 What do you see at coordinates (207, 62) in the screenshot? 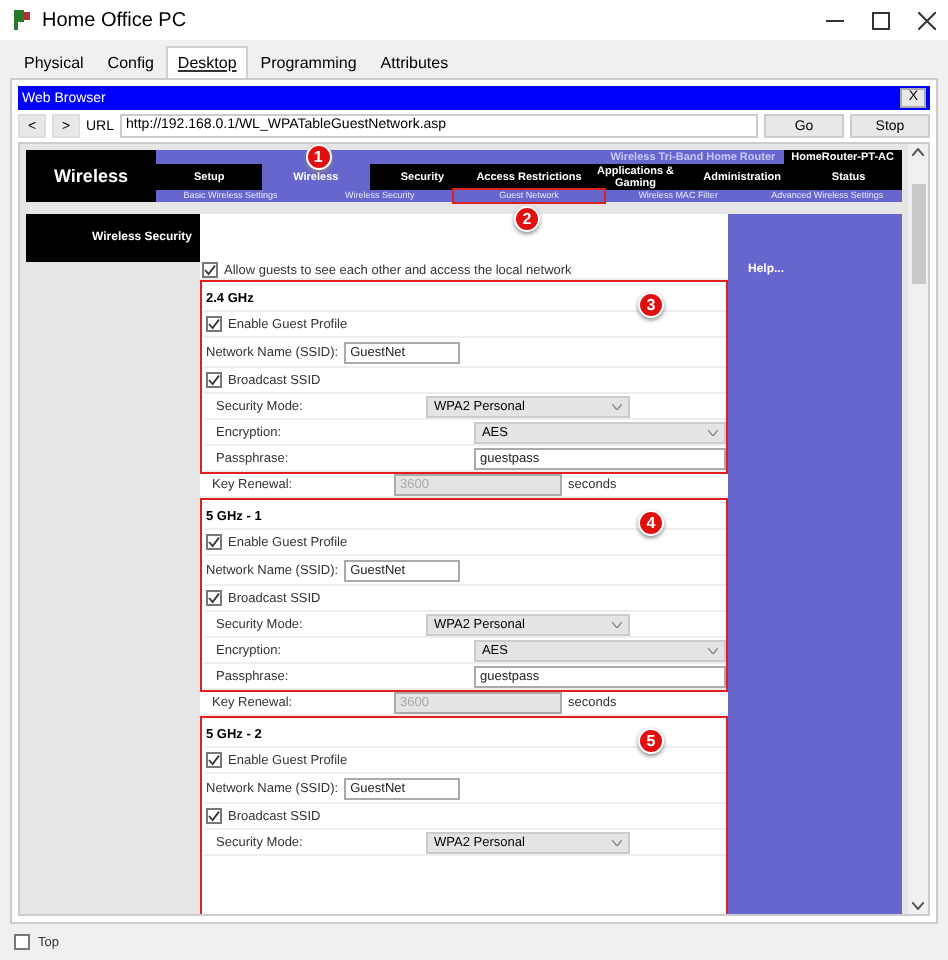
I see `tab: Desktop` at bounding box center [207, 62].